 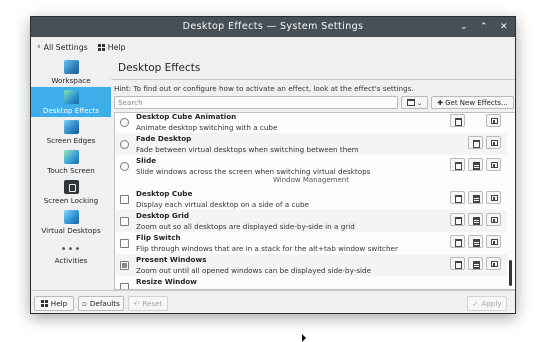 What do you see at coordinates (164, 138) in the screenshot?
I see `effect-title: Fade Desktop` at bounding box center [164, 138].